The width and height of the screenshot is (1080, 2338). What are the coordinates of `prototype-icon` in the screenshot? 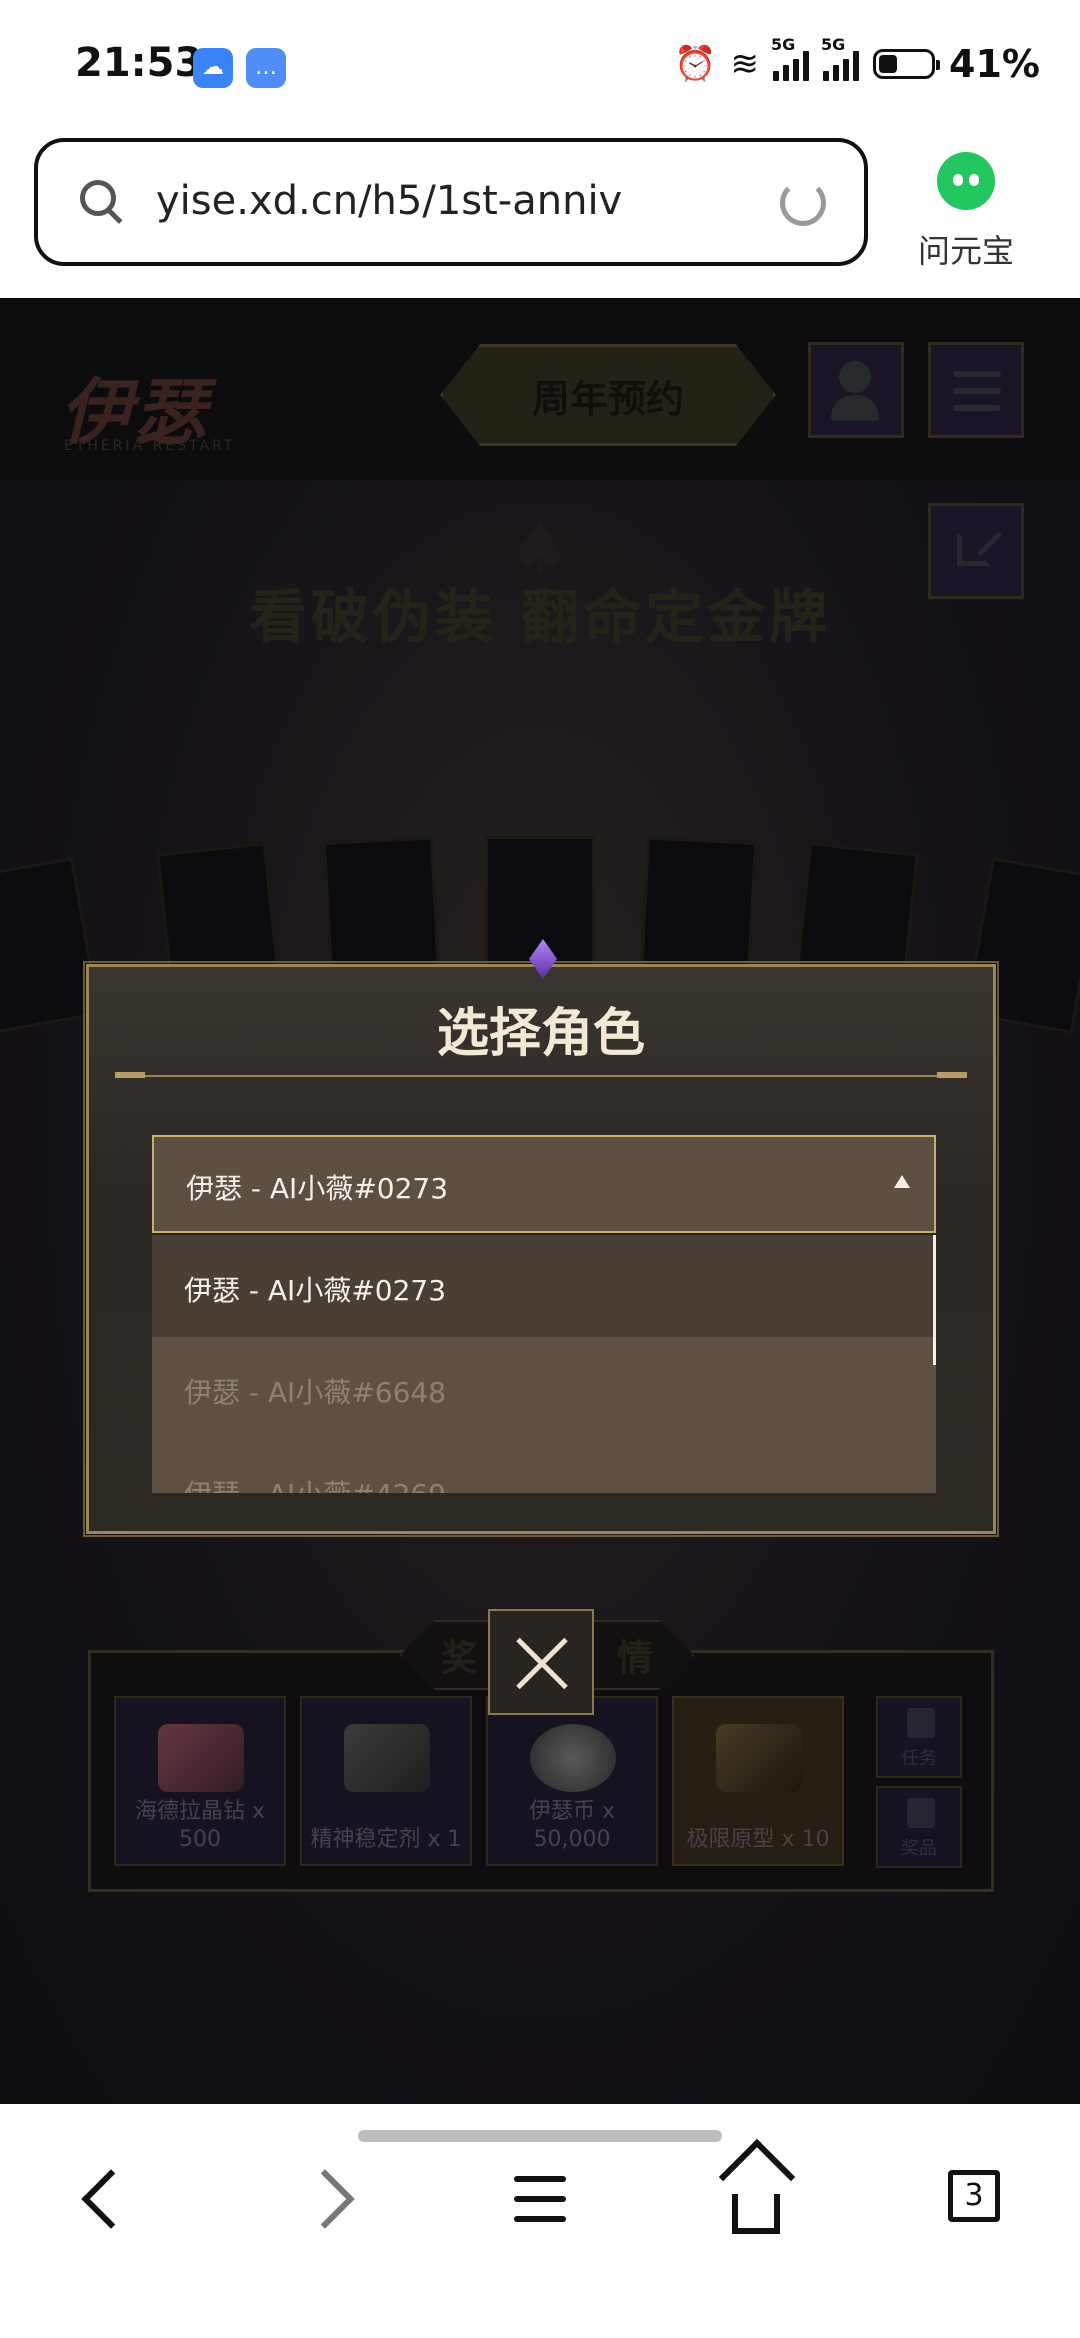 It's located at (759, 1758).